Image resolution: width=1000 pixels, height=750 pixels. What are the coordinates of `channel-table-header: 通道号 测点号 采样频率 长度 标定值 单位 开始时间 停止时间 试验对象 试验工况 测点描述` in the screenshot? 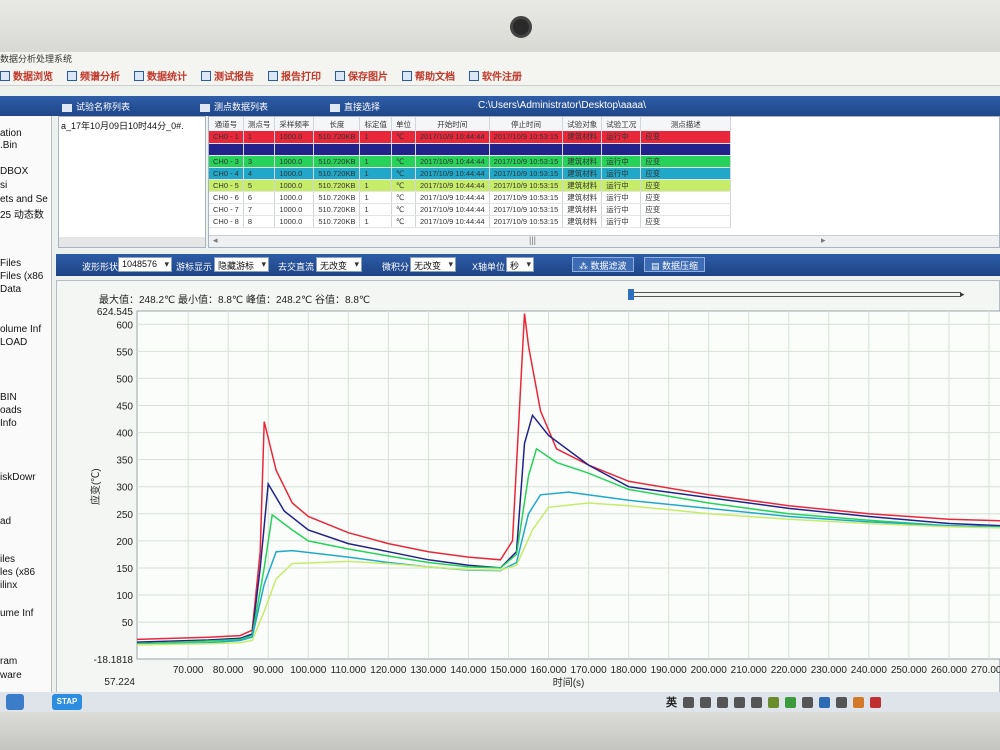 It's located at (470, 124).